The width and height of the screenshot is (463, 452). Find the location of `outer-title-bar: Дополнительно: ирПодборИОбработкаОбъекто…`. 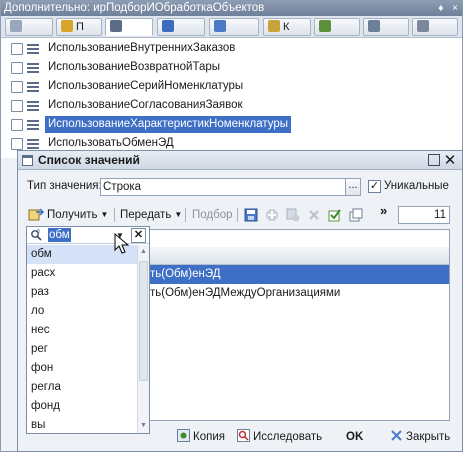

outer-title-bar: Дополнительно: ирПодборИОбработкаОбъекто… is located at coordinates (231, 8).